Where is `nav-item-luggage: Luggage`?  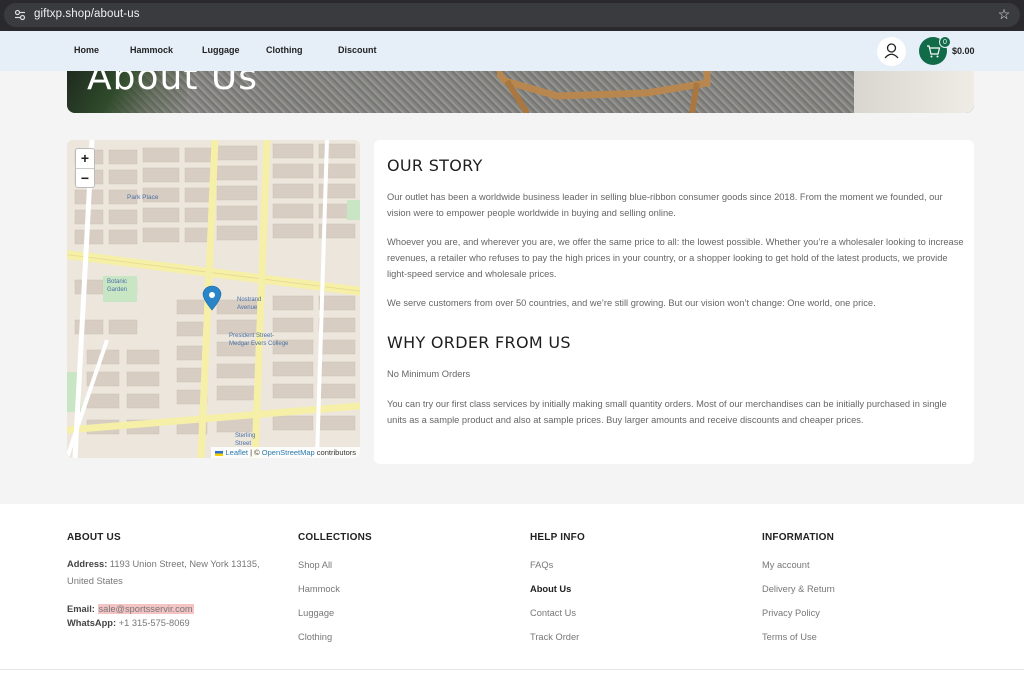
nav-item-luggage: Luggage is located at coordinates (221, 50).